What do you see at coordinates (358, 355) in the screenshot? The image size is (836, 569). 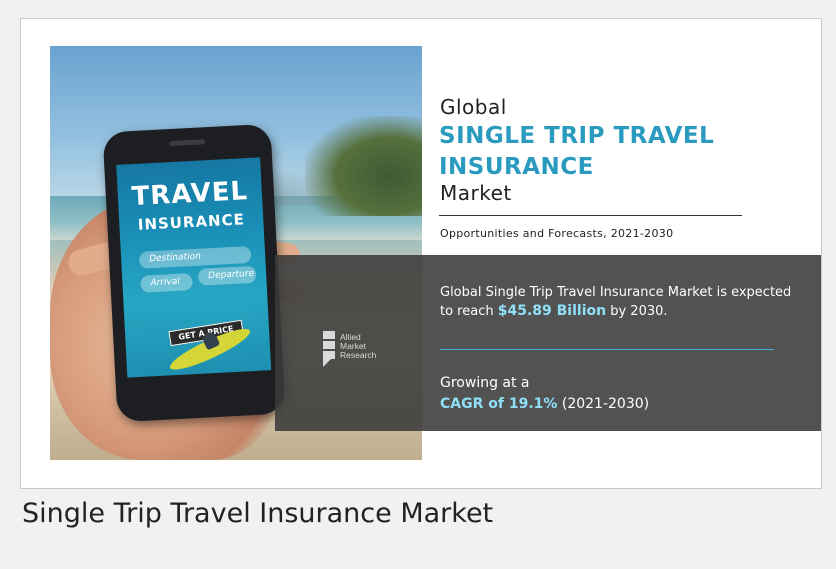 I see `logo-text: Research` at bounding box center [358, 355].